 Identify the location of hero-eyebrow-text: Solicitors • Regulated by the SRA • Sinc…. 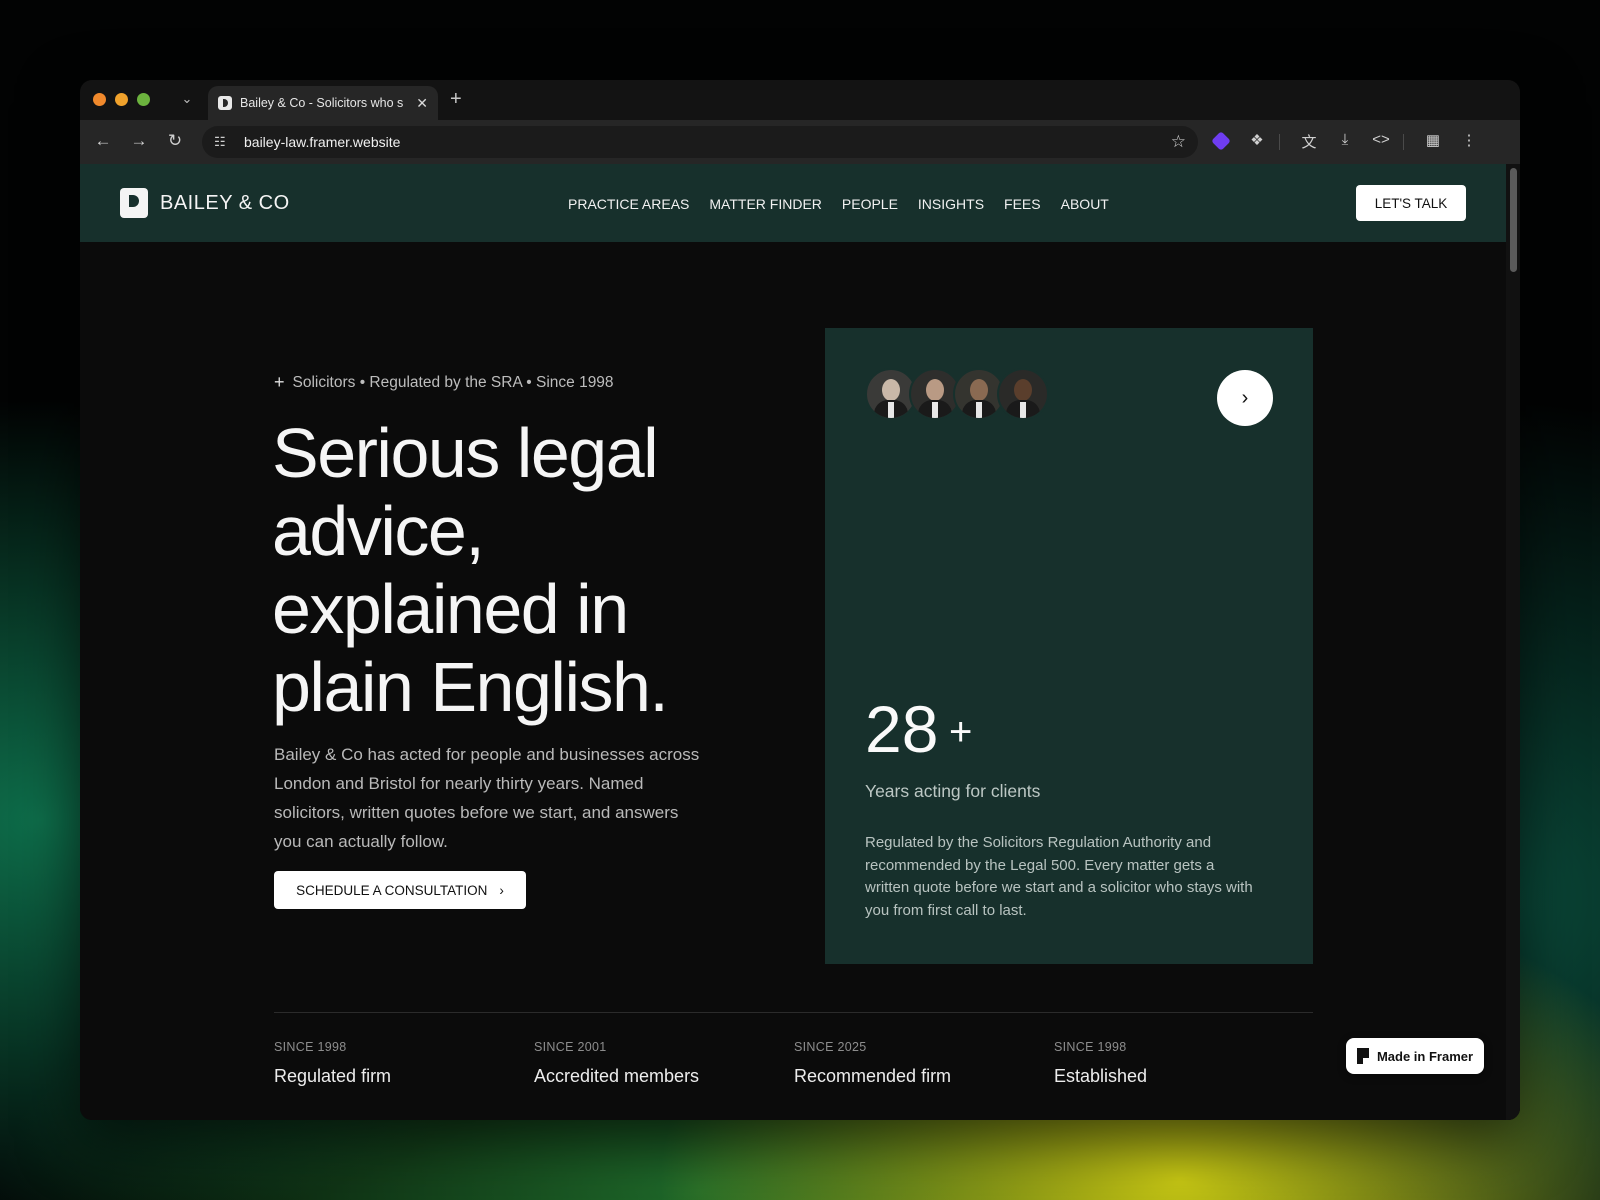
(453, 382).